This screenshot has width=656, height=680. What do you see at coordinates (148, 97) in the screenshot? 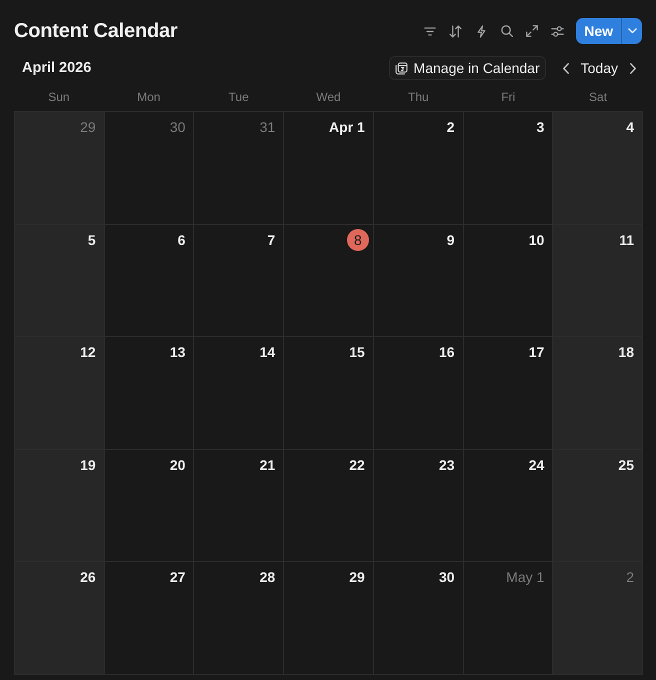
I see `weekday-label: Mon` at bounding box center [148, 97].